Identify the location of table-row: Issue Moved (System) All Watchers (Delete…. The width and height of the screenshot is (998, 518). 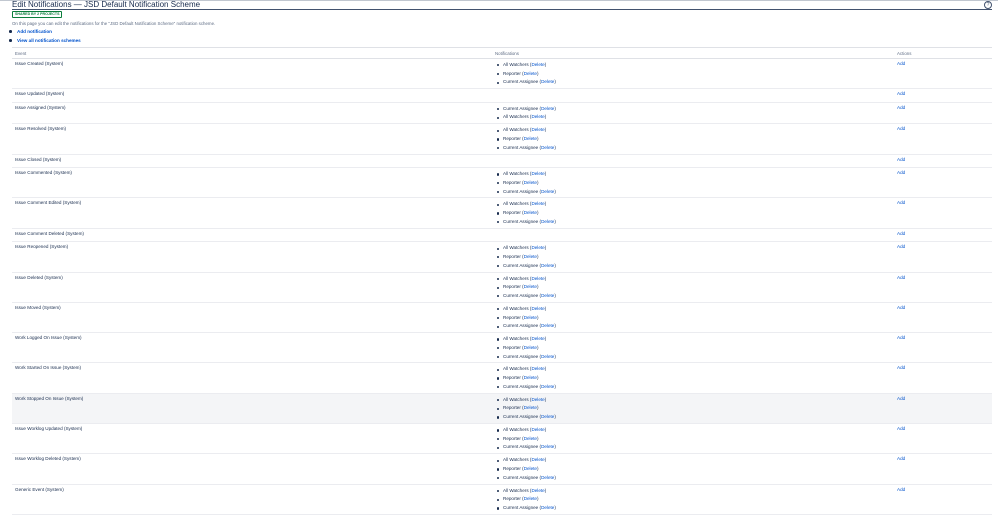
(502, 318).